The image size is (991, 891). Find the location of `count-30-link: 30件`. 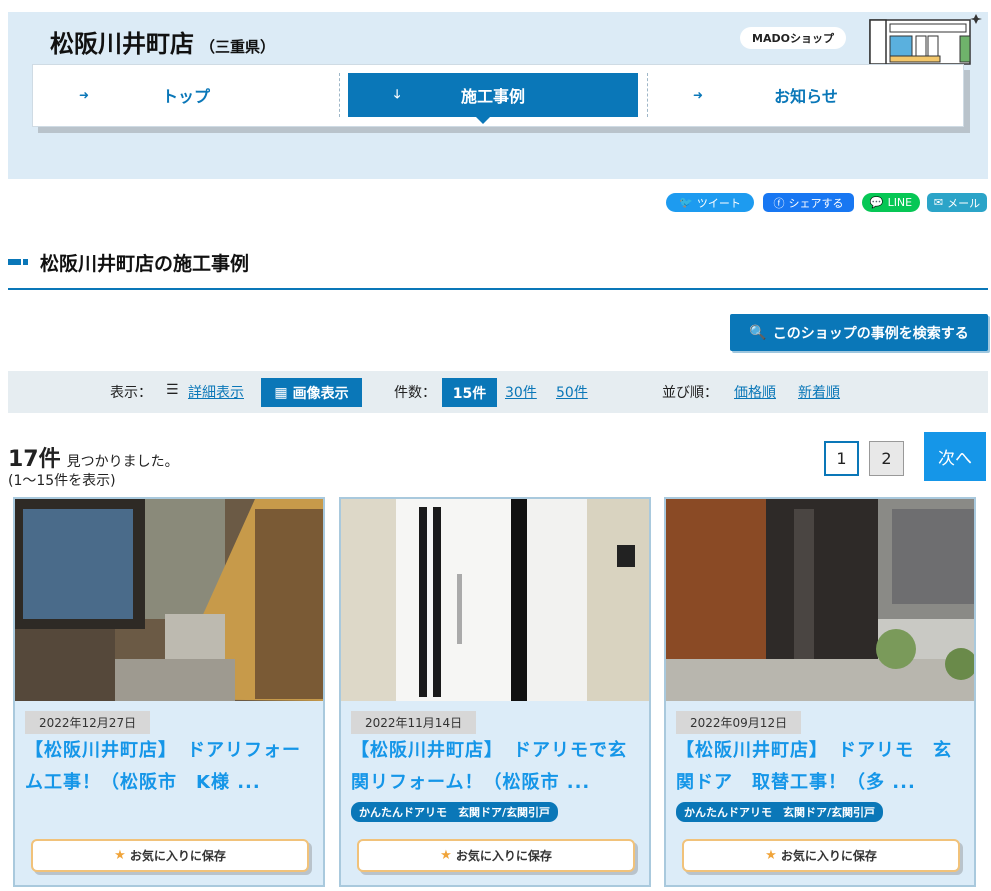

count-30-link: 30件 is located at coordinates (521, 392).